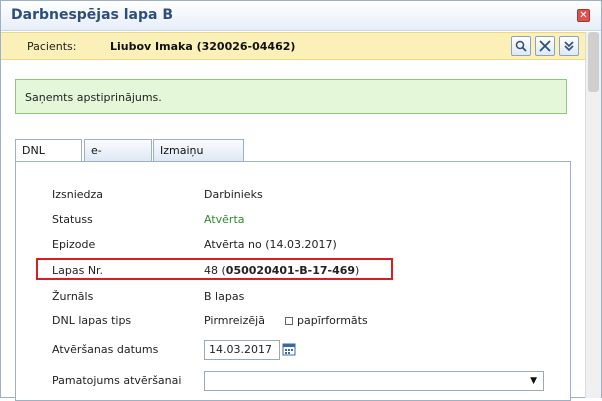  Describe the element at coordinates (215, 270) in the screenshot. I see `value-prefix: 48 (` at that location.